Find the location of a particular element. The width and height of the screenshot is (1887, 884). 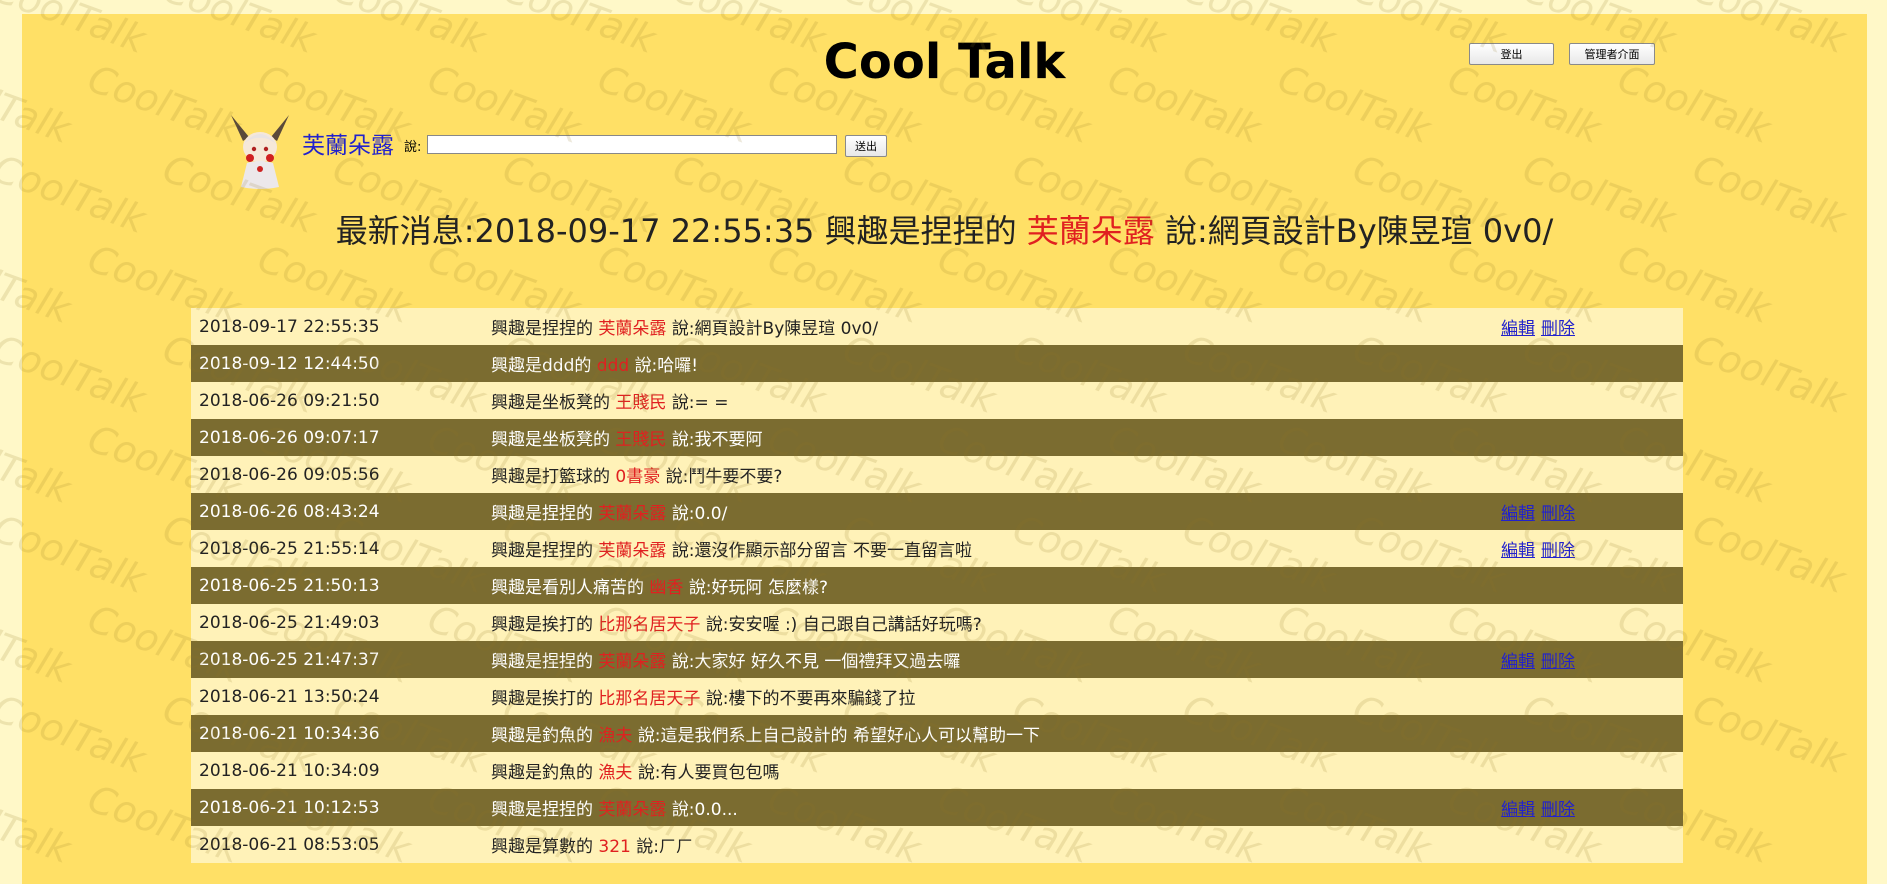

message-content: 興趣是捏捏的 芙蘭朵露 說:大家好 好久不見 一個禮拜又過去囉 is located at coordinates (996, 659).